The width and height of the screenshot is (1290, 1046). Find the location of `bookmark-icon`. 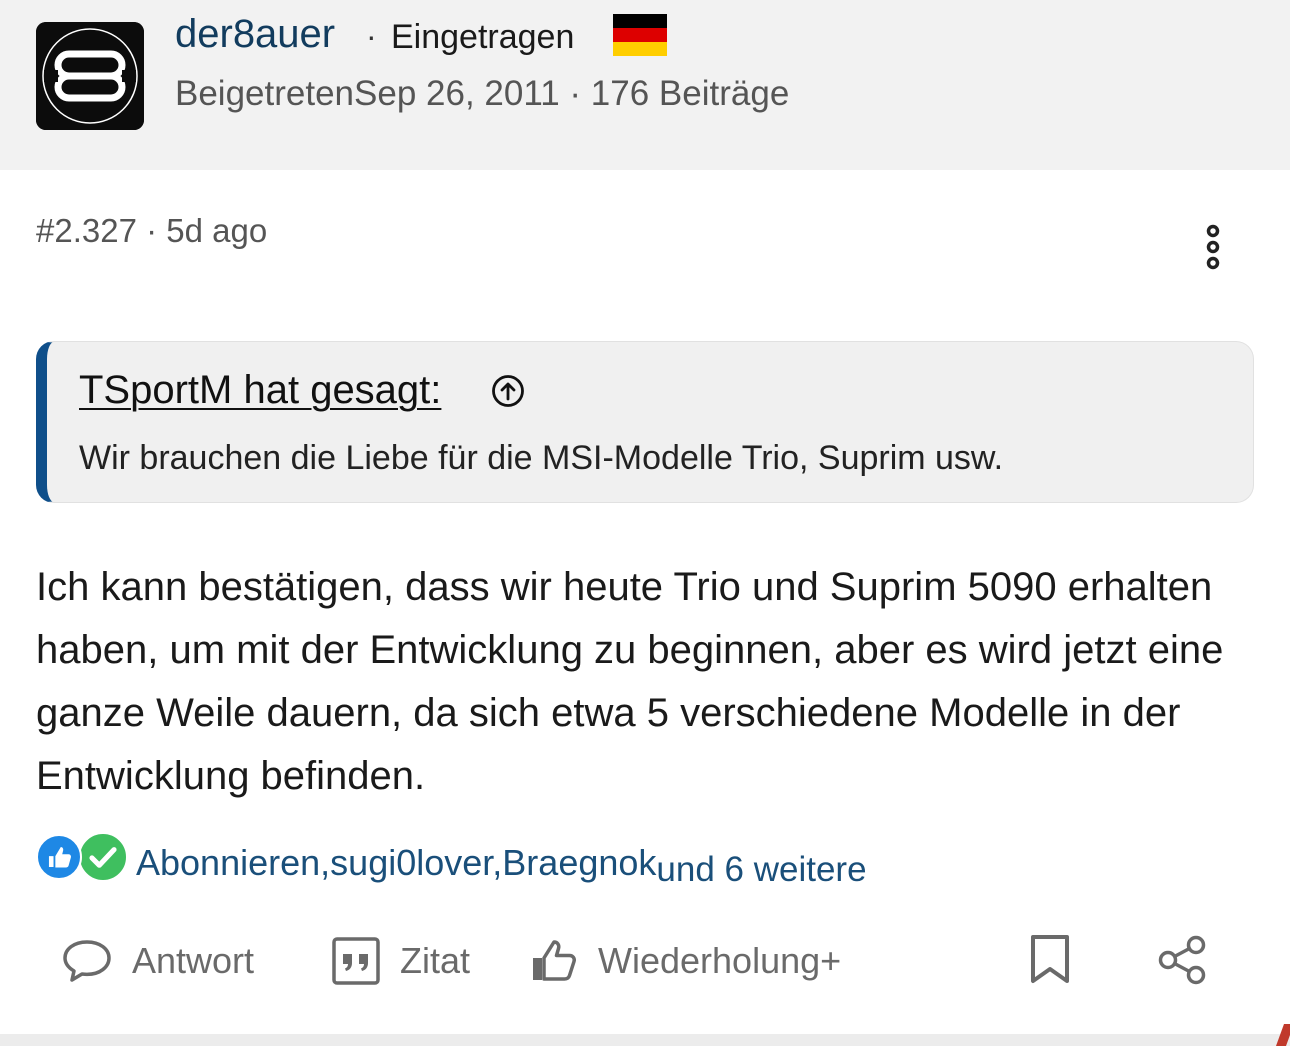

bookmark-icon is located at coordinates (1050, 959).